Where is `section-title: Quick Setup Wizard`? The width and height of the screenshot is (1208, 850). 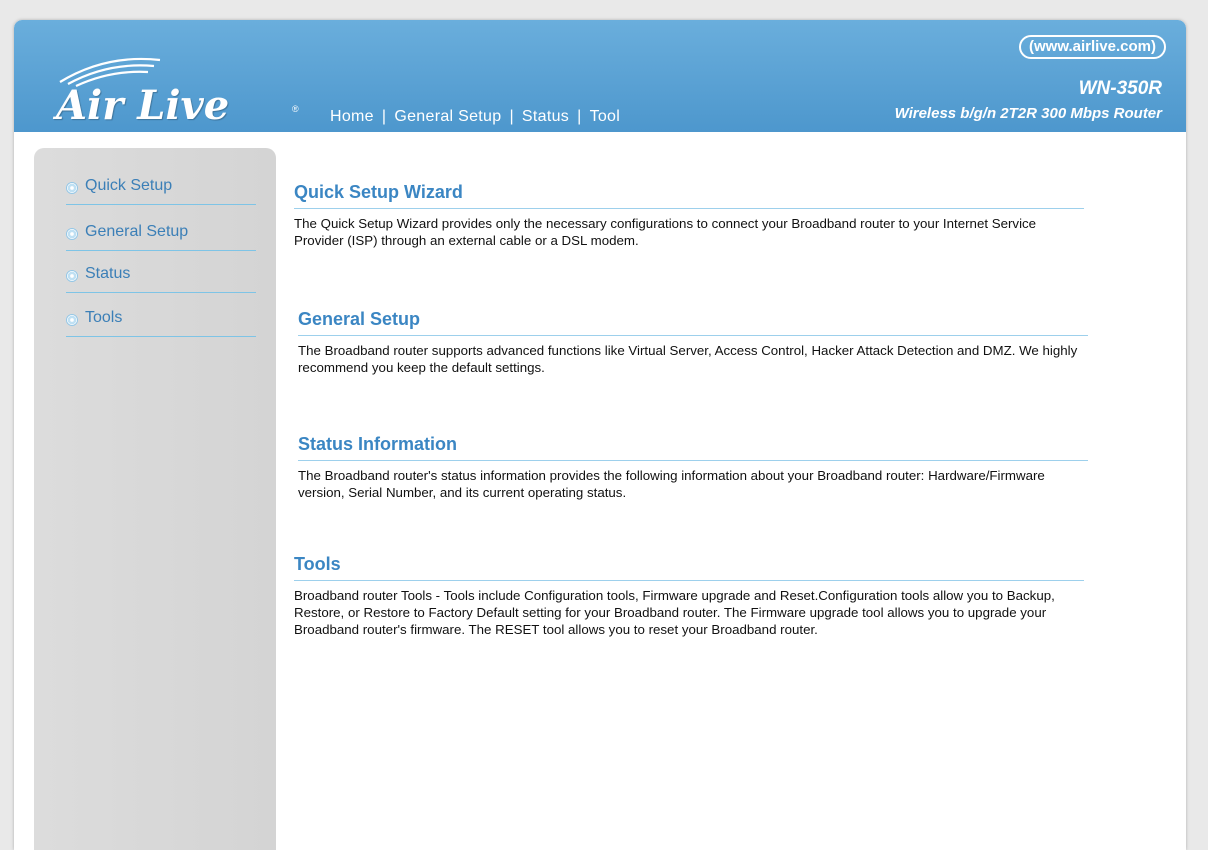 section-title: Quick Setup Wizard is located at coordinates (689, 194).